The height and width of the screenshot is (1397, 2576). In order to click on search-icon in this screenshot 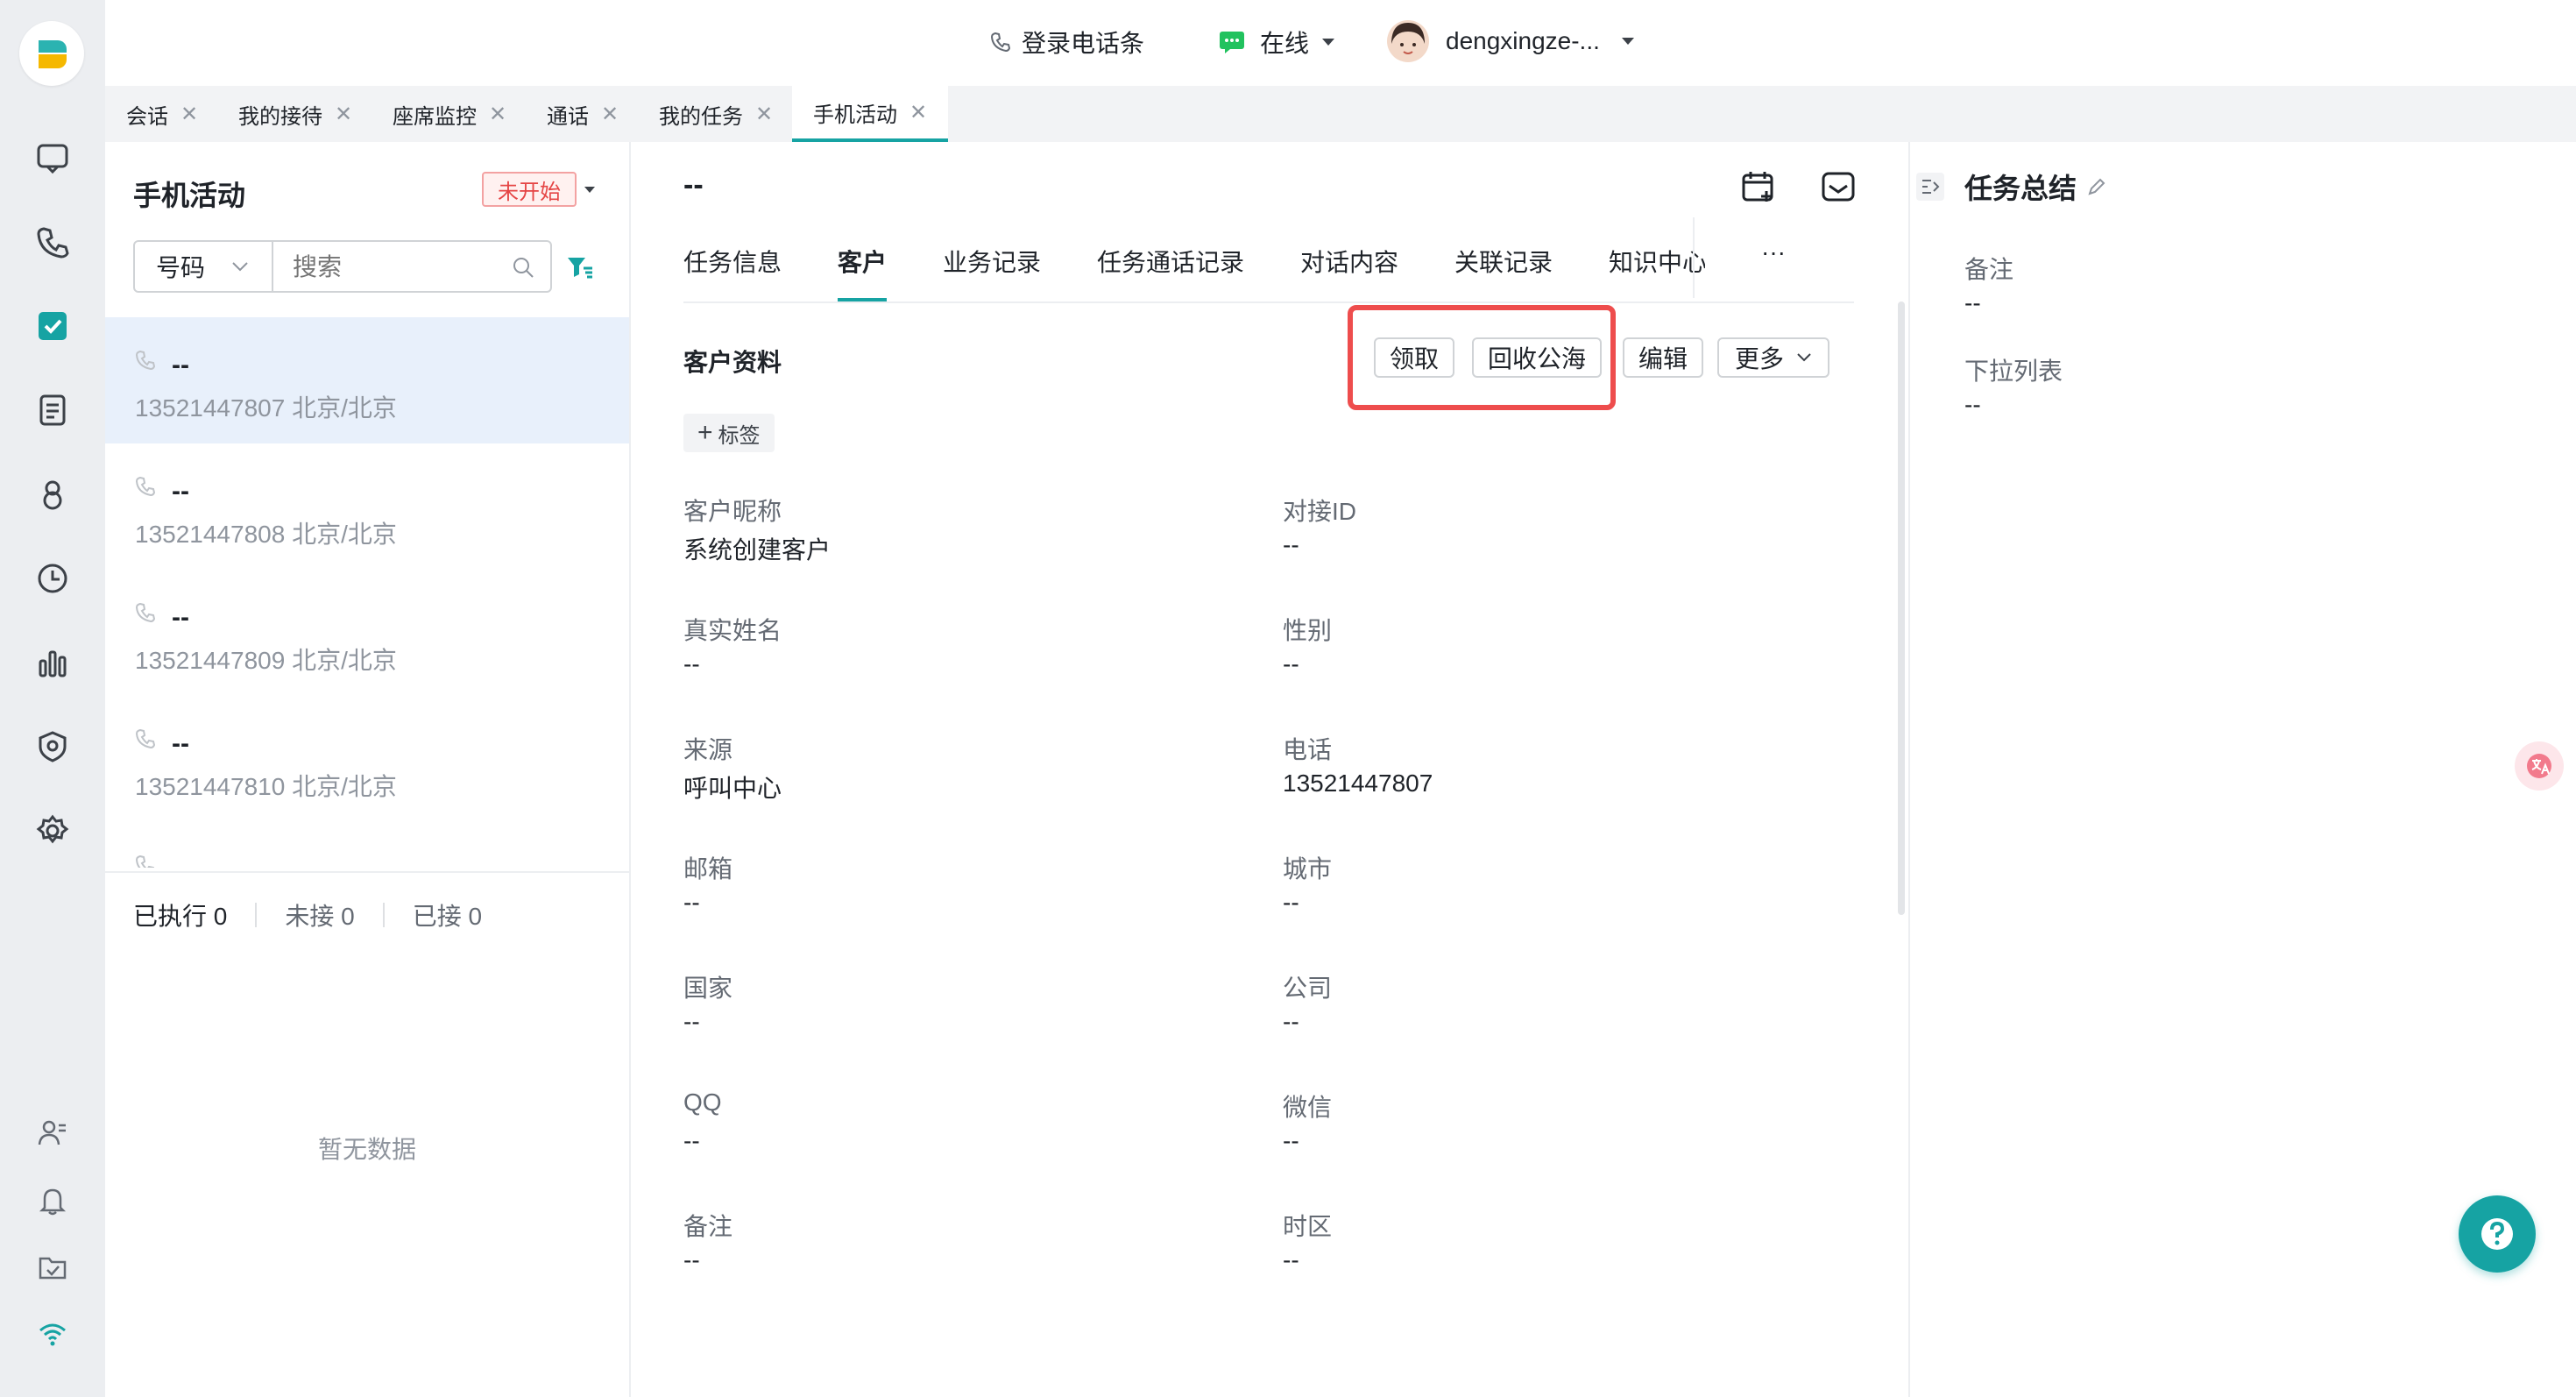, I will do `click(523, 267)`.